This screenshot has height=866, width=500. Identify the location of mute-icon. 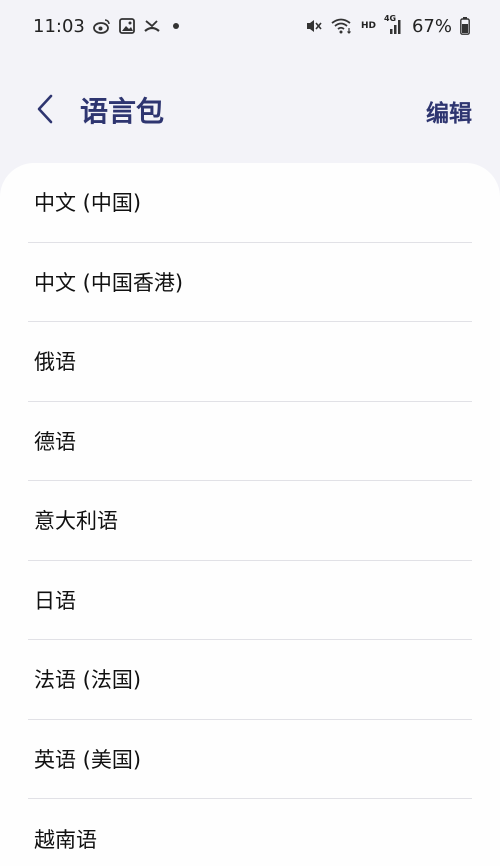
(314, 26).